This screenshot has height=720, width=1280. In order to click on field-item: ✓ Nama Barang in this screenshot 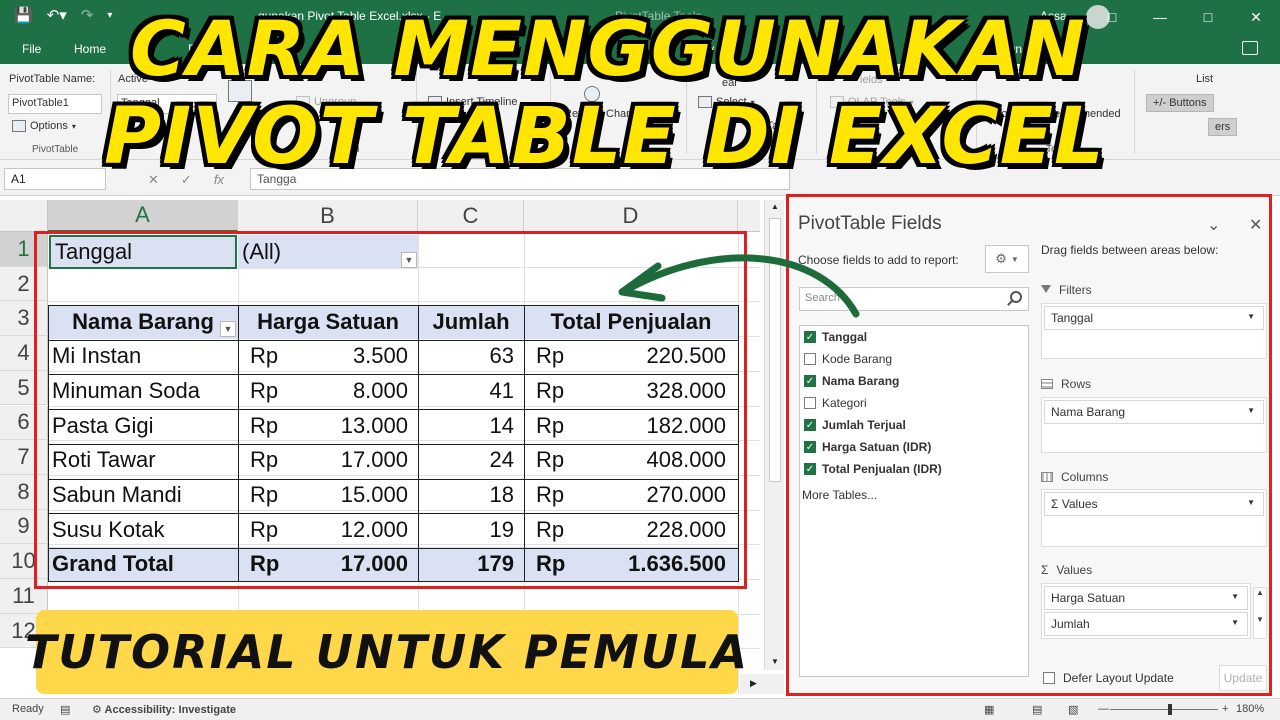, I will do `click(851, 381)`.